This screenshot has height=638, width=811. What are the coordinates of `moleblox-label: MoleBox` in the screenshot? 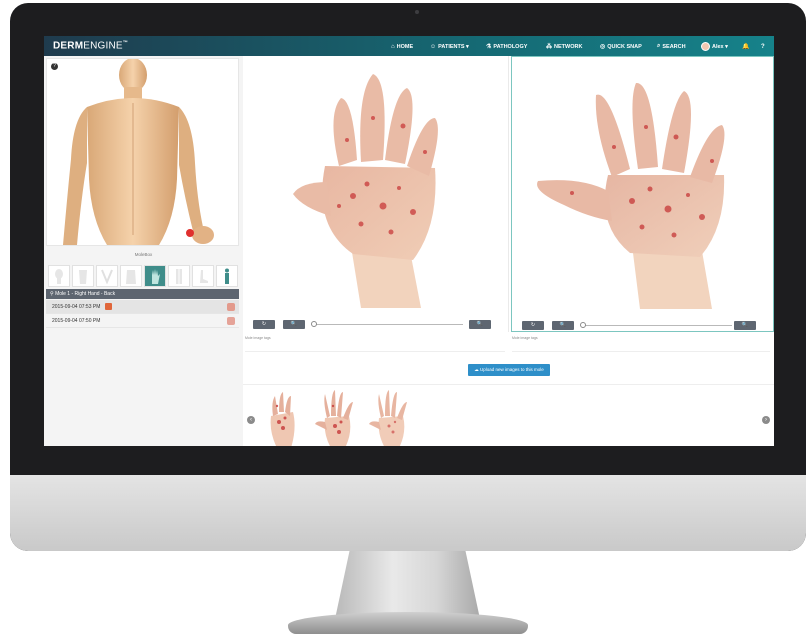 It's located at (143, 254).